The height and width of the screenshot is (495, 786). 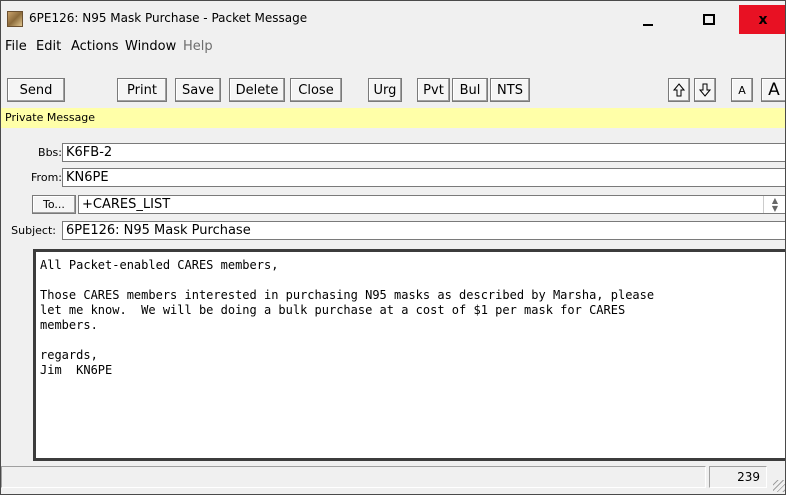 What do you see at coordinates (779, 486) in the screenshot?
I see `resize-grip-icon` at bounding box center [779, 486].